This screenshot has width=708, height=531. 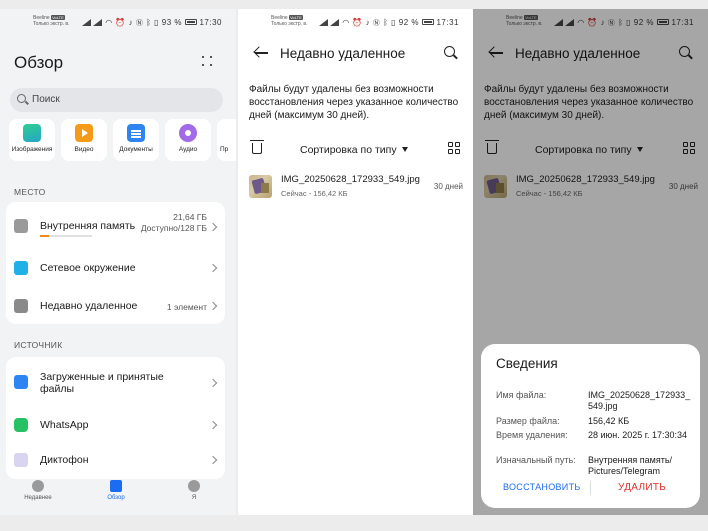 I want to click on network-row: Сетевое окружение, so click(x=115, y=268).